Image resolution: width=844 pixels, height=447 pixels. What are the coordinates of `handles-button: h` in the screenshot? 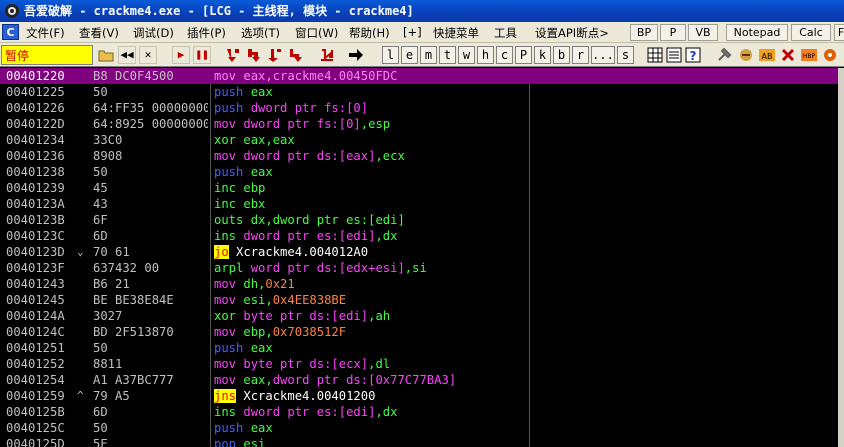 It's located at (485, 55).